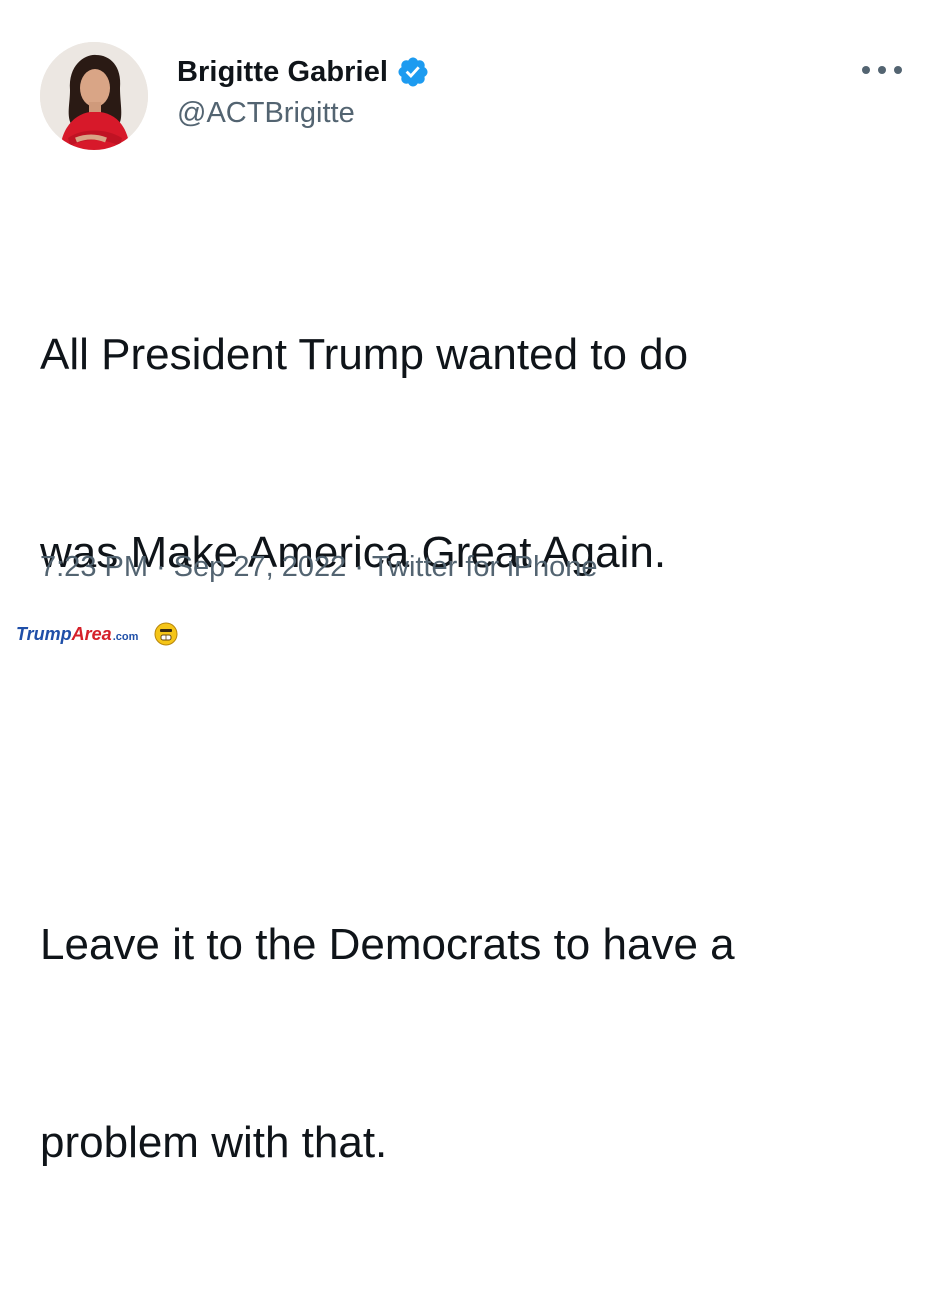 The width and height of the screenshot is (940, 1294). I want to click on profile-photo-icon, so click(94, 96).